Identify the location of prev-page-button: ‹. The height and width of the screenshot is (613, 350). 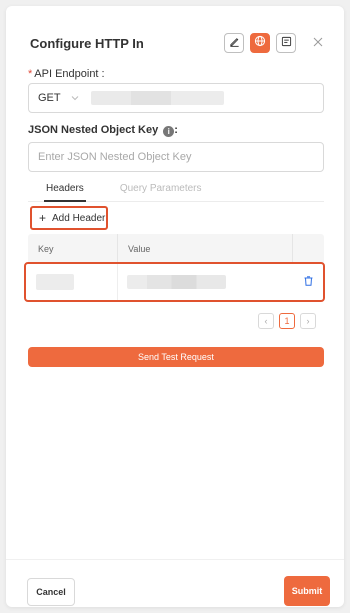
(266, 321).